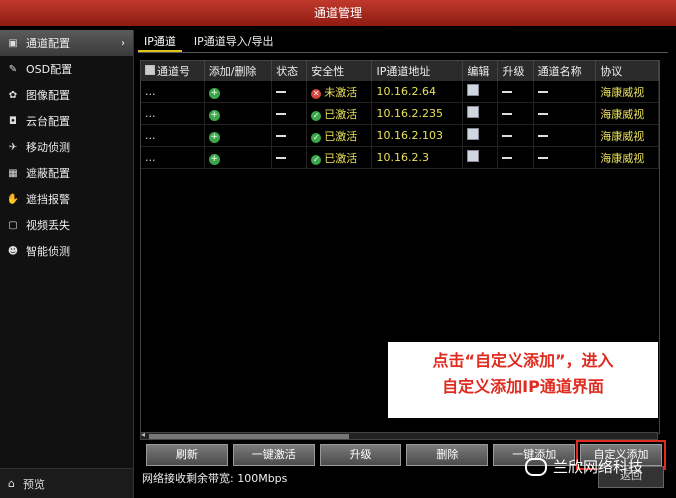 The width and height of the screenshot is (676, 498). What do you see at coordinates (339, 71) in the screenshot?
I see `header-security: 安全性` at bounding box center [339, 71].